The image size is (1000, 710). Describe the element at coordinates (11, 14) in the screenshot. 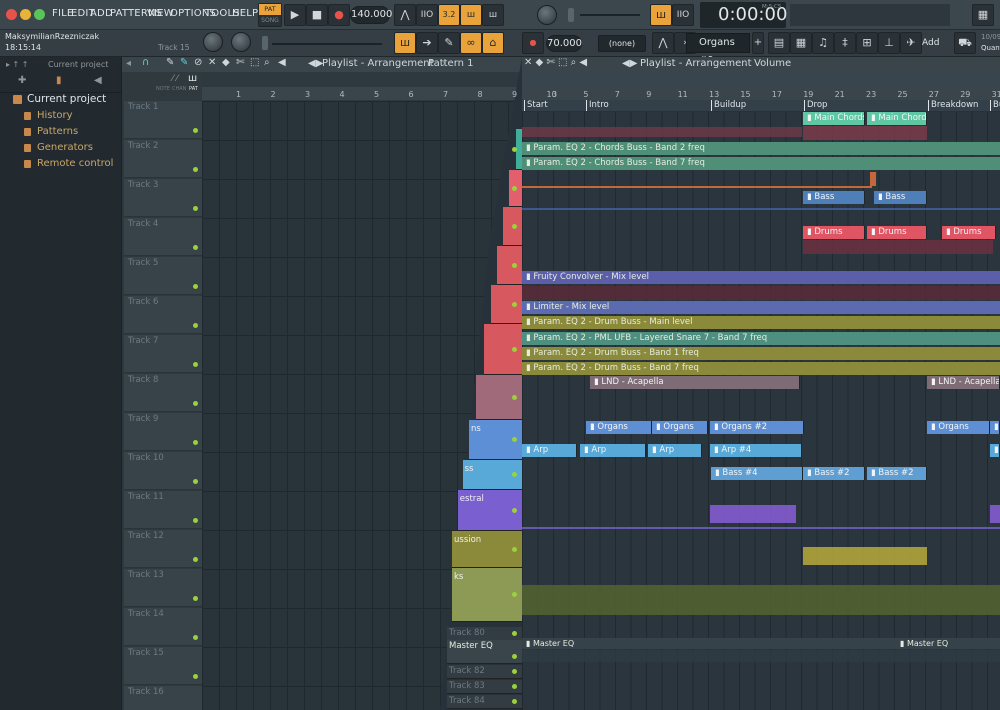

I see `close-window-icon` at that location.